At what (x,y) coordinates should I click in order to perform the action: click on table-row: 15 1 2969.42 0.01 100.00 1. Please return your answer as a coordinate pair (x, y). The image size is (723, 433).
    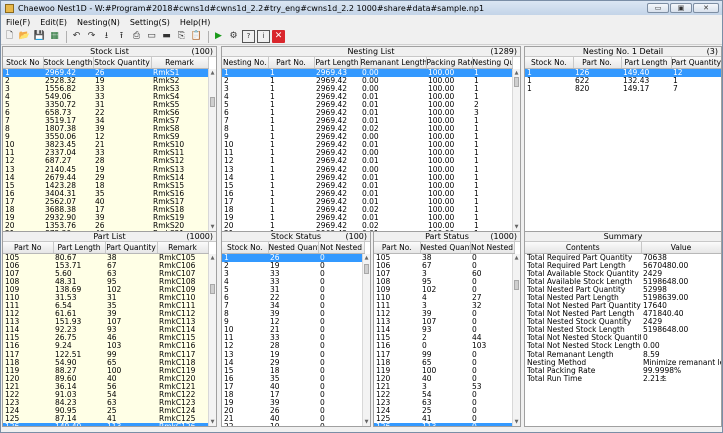
    Looking at the image, I should click on (367, 186).